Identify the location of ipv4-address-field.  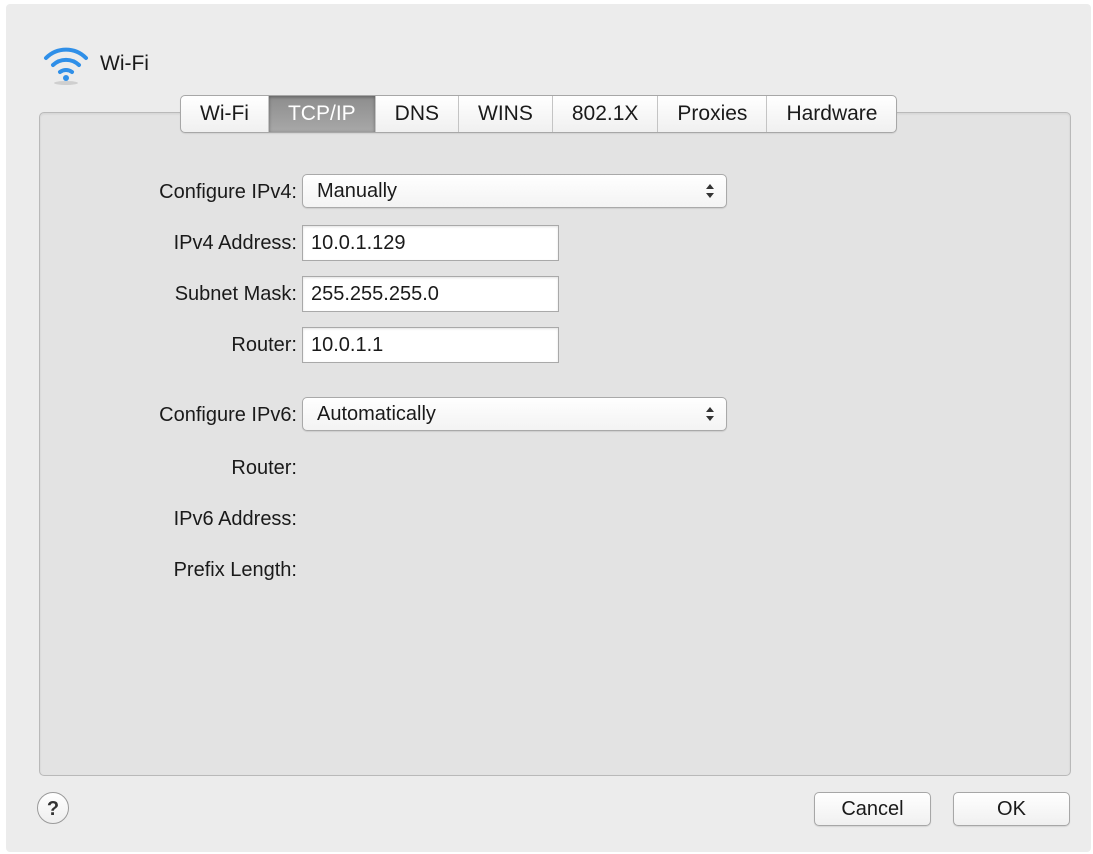
(430, 243).